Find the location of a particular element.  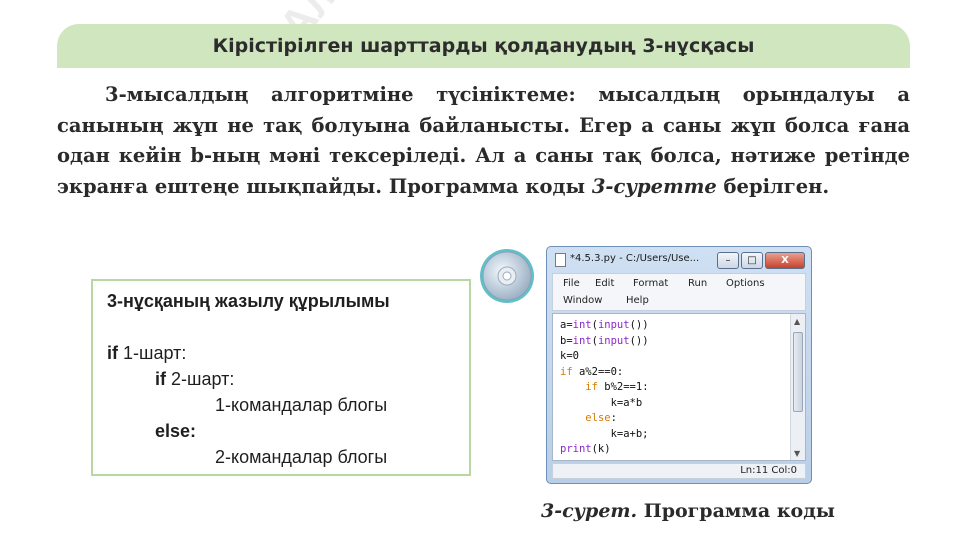

syntax-line-if2: if 2-шарт: is located at coordinates (194, 379).